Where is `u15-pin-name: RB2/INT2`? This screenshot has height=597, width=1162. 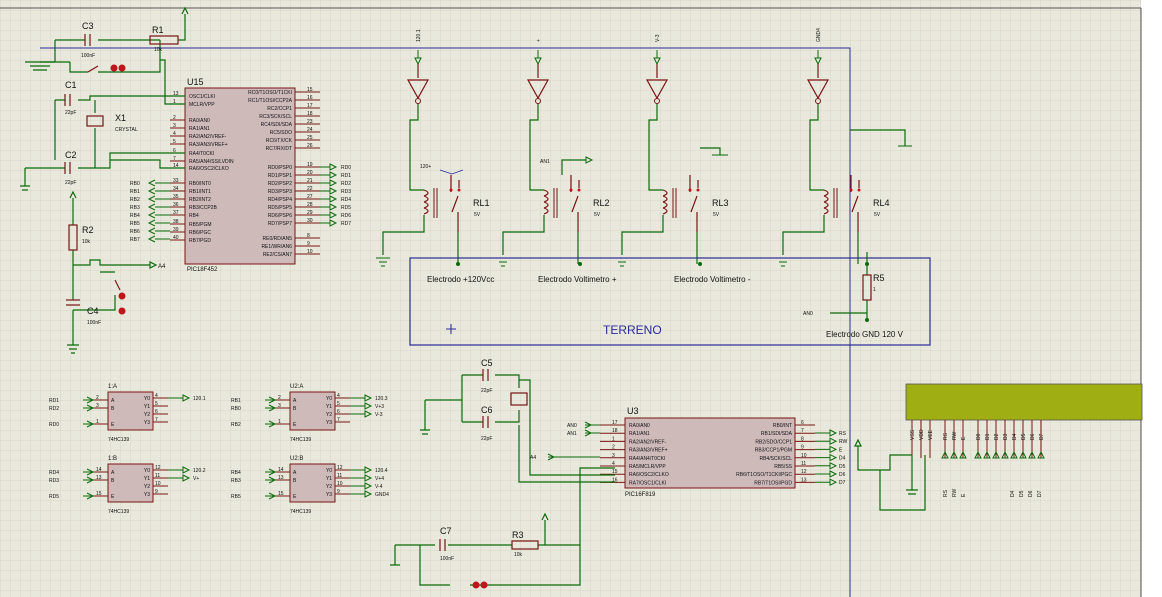
u15-pin-name: RB2/INT2 is located at coordinates (200, 200).